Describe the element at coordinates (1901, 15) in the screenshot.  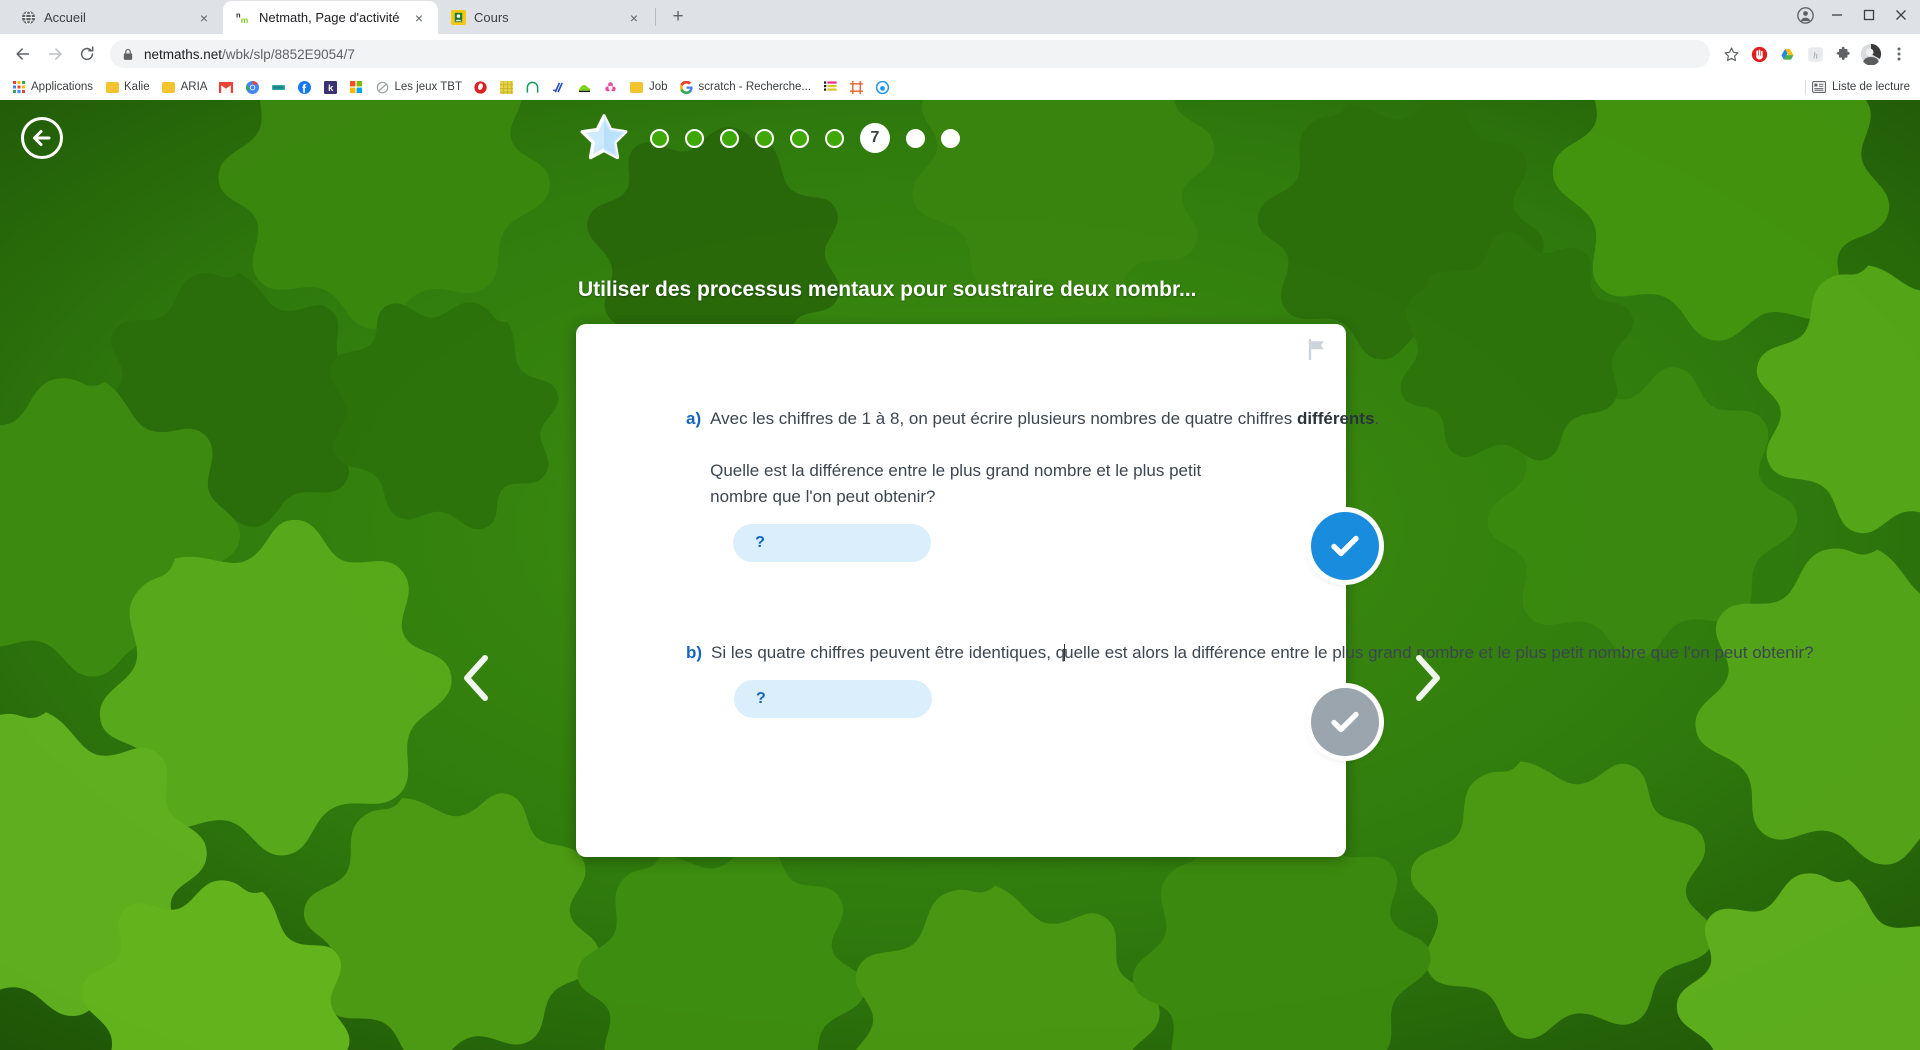
I see `window-close-button` at that location.